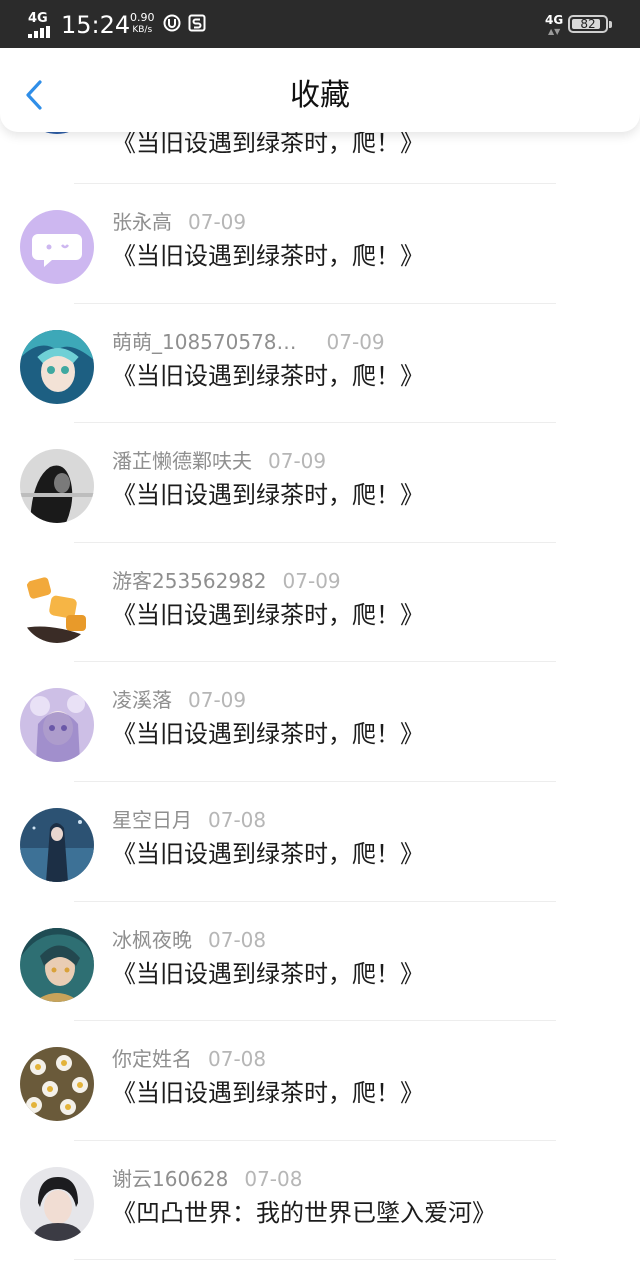 This screenshot has height=1276, width=640. I want to click on network-speed: 0.90 KB/s, so click(142, 24).